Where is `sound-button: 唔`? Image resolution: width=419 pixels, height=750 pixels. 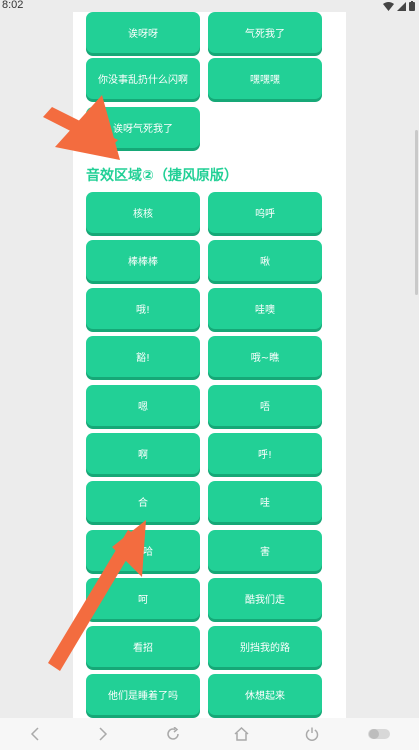
sound-button: 唔 is located at coordinates (265, 405).